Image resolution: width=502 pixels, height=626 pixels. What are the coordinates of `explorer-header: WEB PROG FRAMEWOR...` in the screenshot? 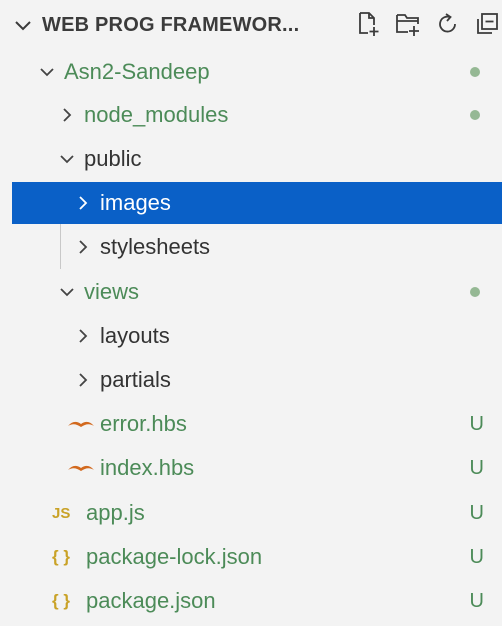 It's located at (251, 25).